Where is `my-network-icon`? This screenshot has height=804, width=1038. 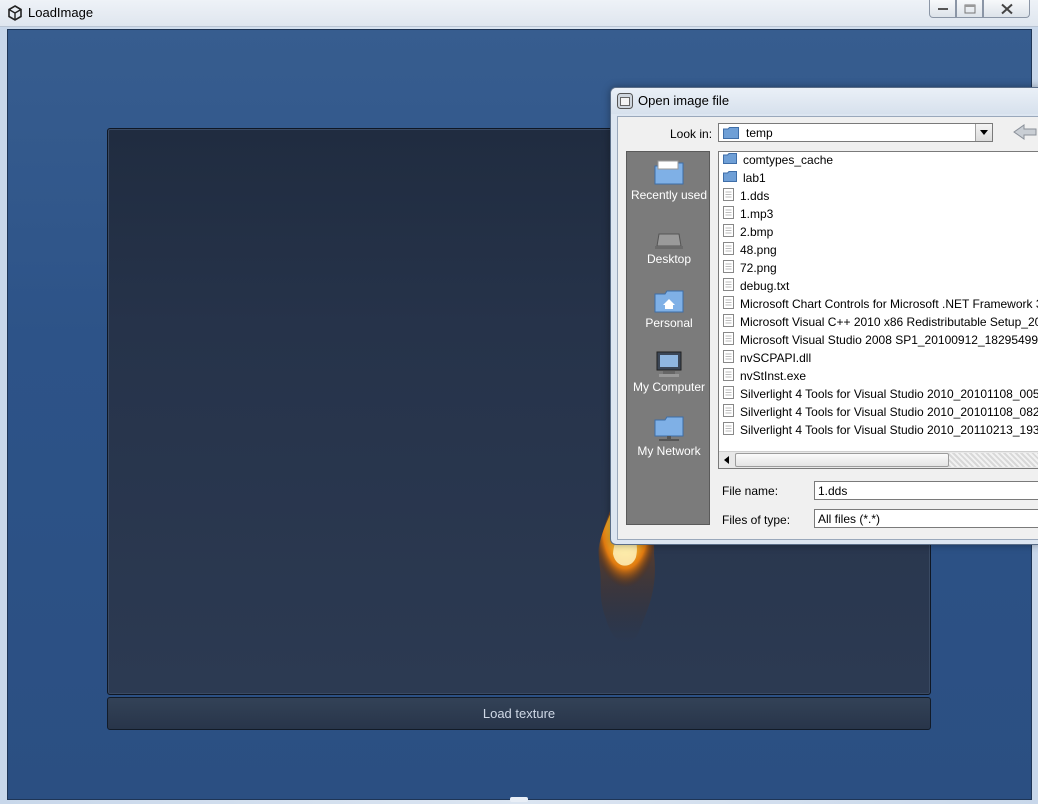
my-network-icon is located at coordinates (669, 428).